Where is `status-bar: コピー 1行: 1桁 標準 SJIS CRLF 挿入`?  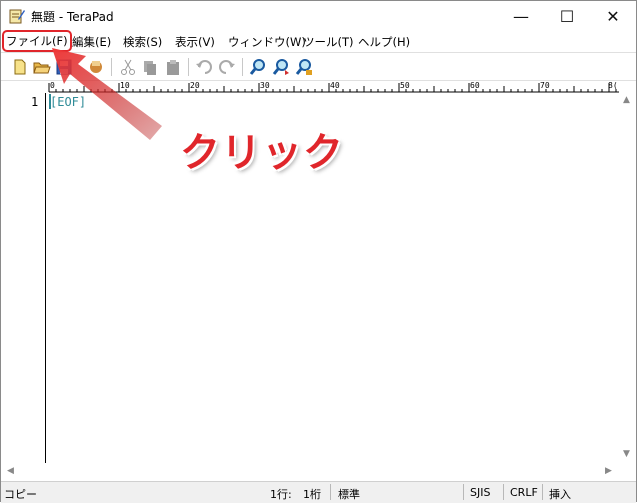 status-bar: コピー 1行: 1桁 標準 SJIS CRLF 挿入 is located at coordinates (318, 492).